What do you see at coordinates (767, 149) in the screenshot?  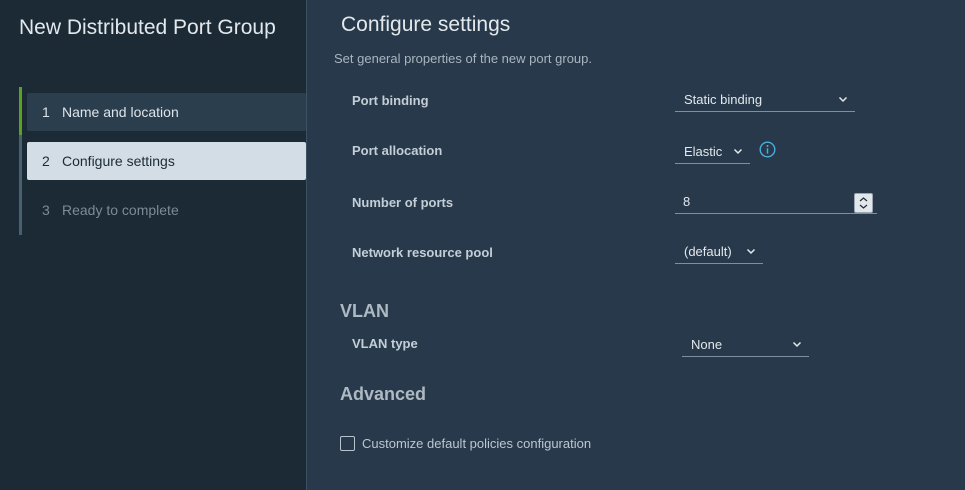 I see `info-circle-icon` at bounding box center [767, 149].